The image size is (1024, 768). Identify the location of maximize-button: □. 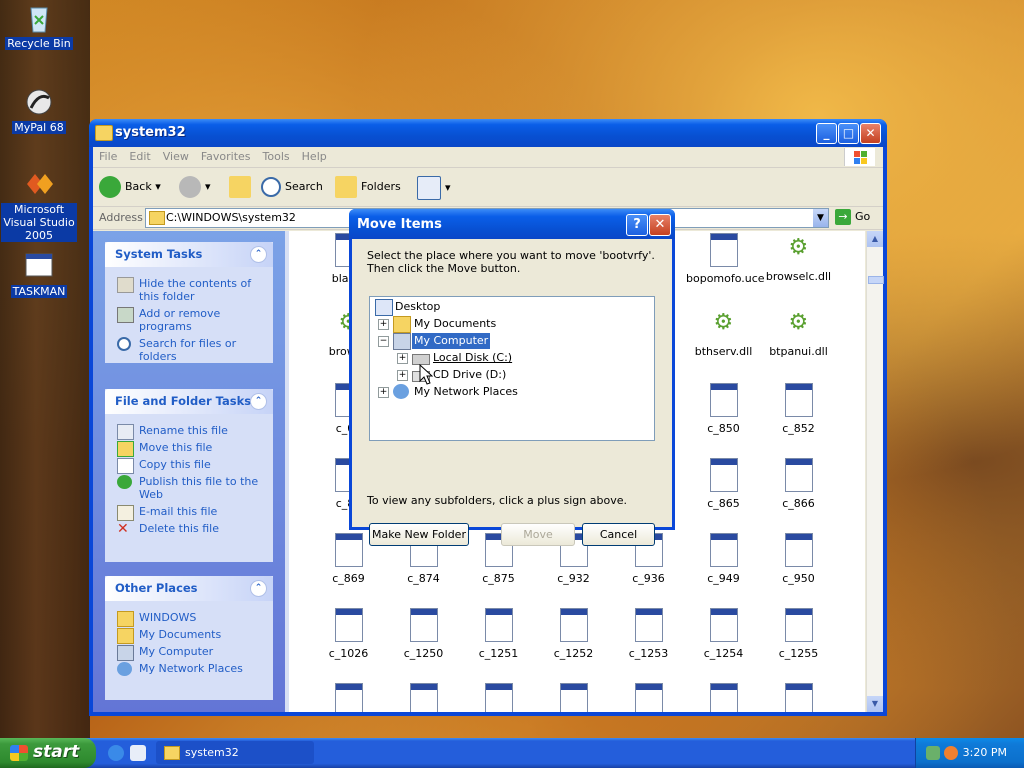
(848, 133).